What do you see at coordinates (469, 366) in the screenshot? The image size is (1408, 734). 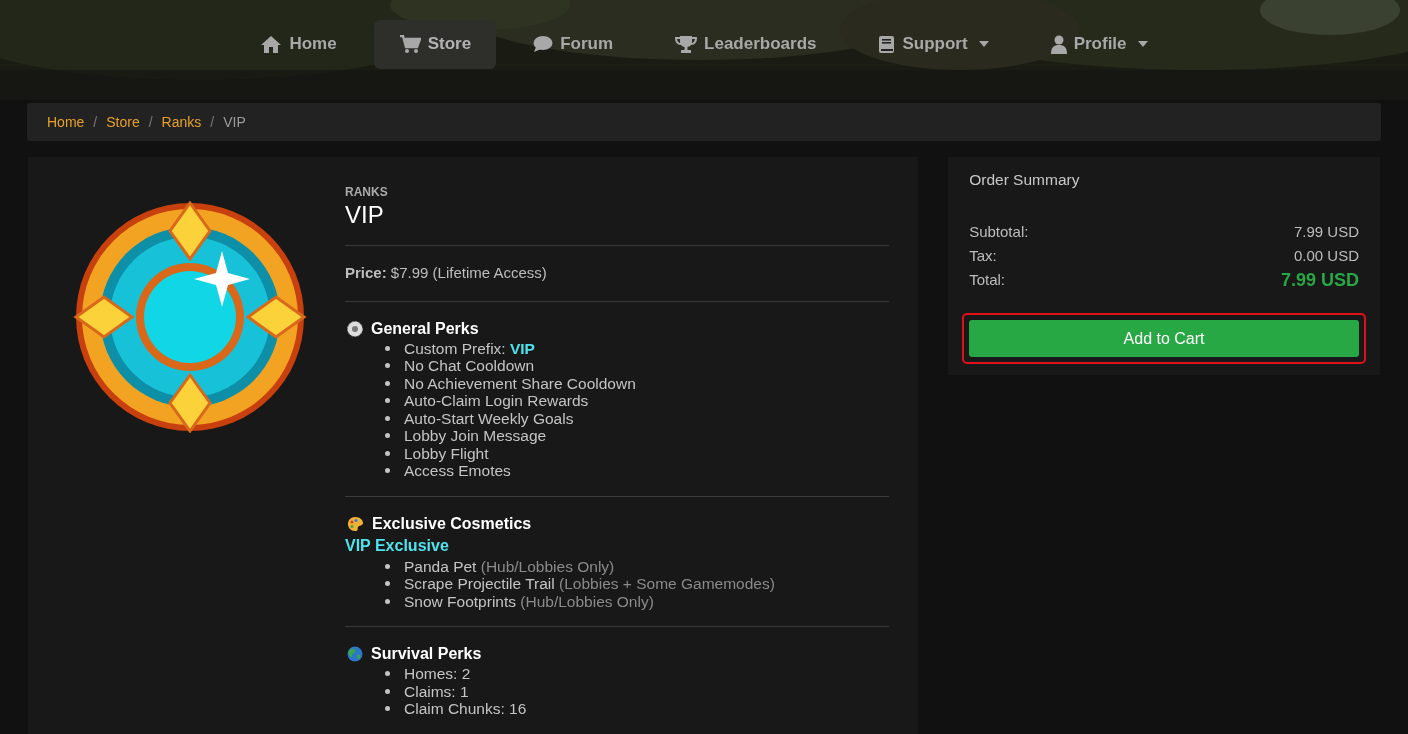 I see `list-item-text: No Chat Cooldown` at bounding box center [469, 366].